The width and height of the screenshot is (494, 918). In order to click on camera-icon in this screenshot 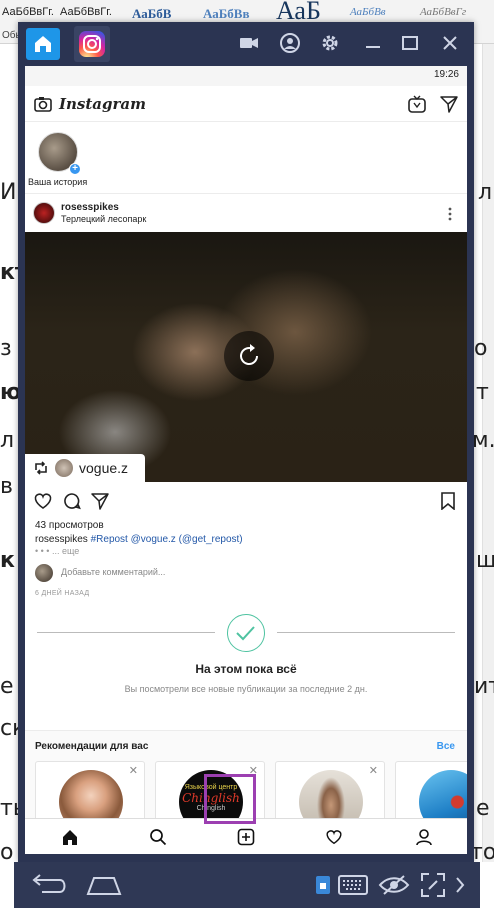, I will do `click(43, 104)`.